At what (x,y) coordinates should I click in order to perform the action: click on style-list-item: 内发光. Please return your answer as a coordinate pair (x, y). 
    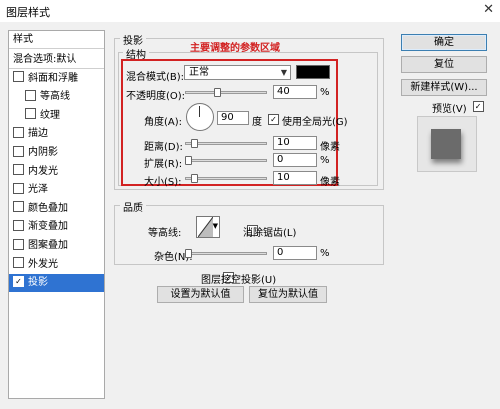
    Looking at the image, I should click on (56, 172).